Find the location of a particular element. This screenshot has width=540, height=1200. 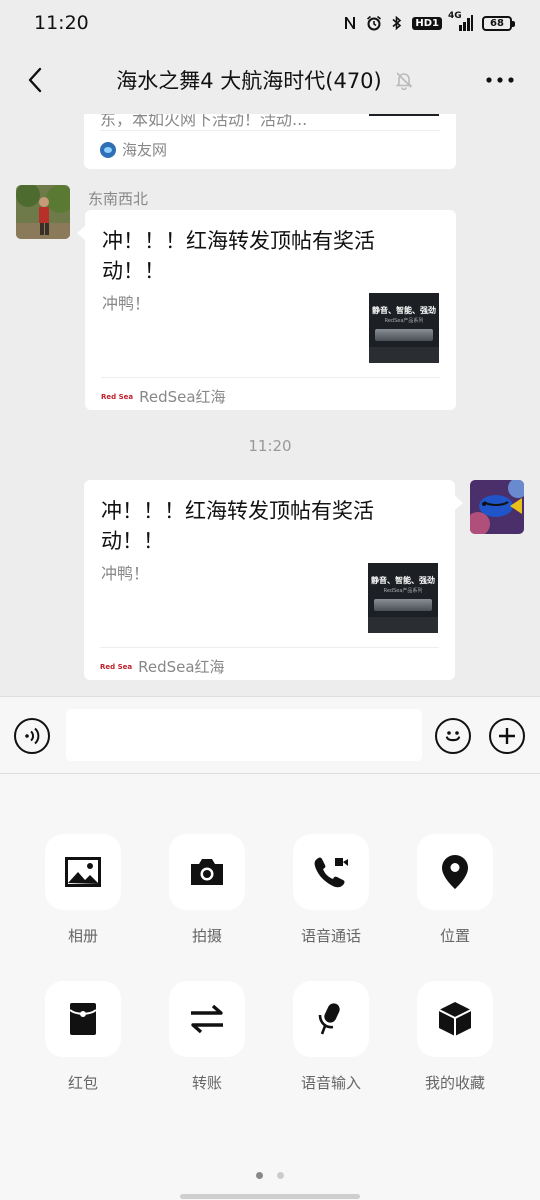

tool-label: 相册 is located at coordinates (82, 936).